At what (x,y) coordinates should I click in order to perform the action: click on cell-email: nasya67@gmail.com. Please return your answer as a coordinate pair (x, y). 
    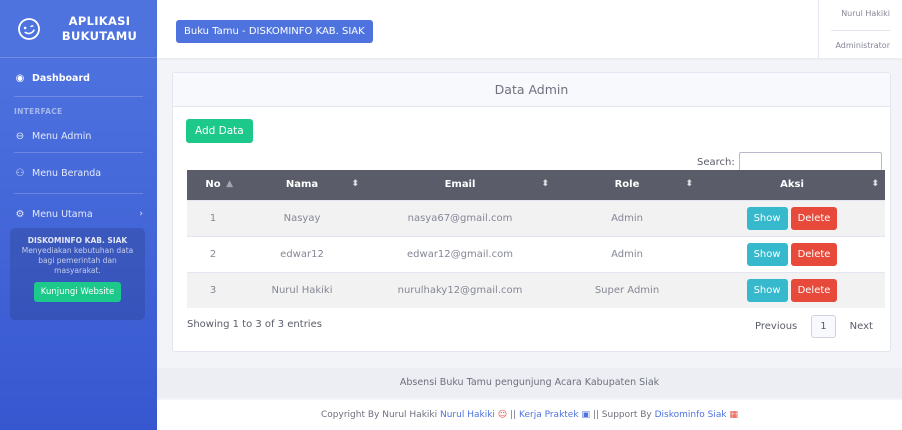
    Looking at the image, I should click on (460, 217).